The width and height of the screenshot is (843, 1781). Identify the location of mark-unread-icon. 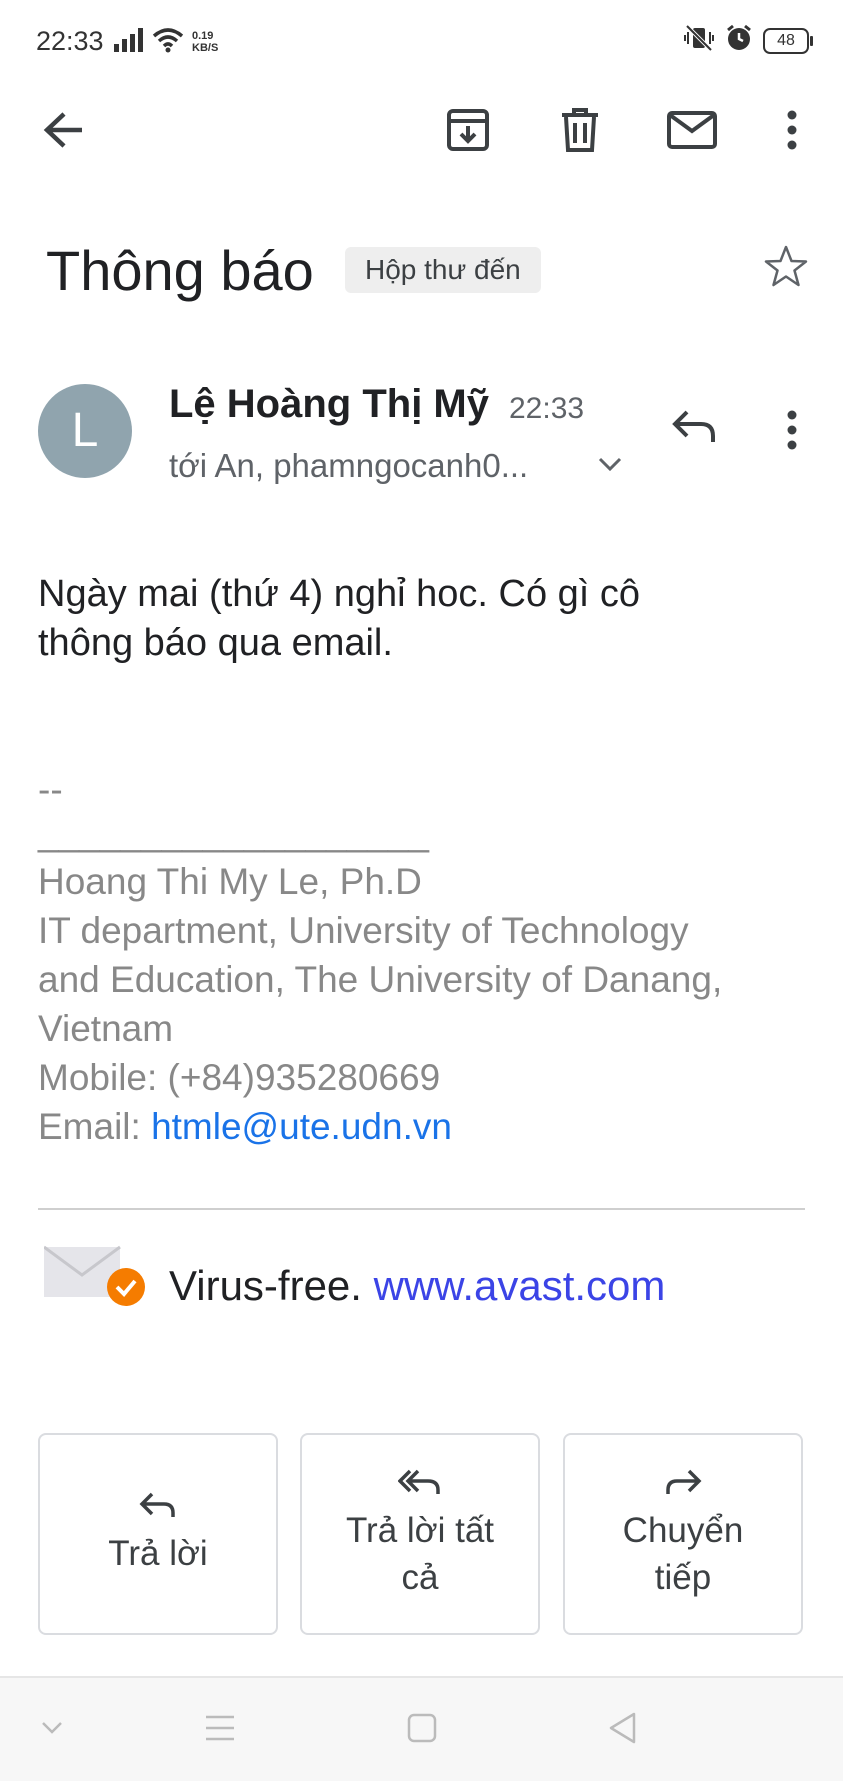
(692, 132).